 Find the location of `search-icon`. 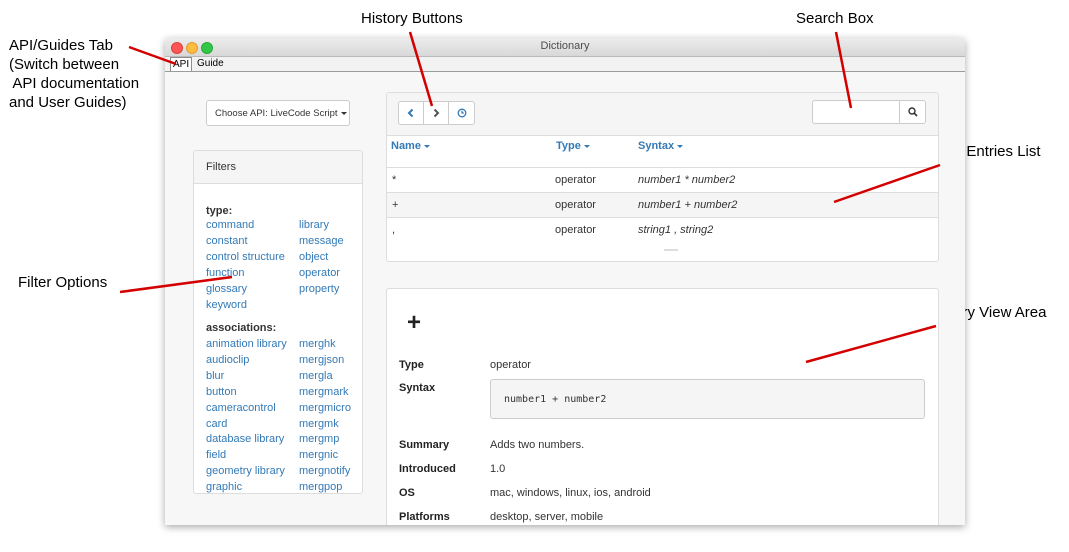

search-icon is located at coordinates (912, 112).